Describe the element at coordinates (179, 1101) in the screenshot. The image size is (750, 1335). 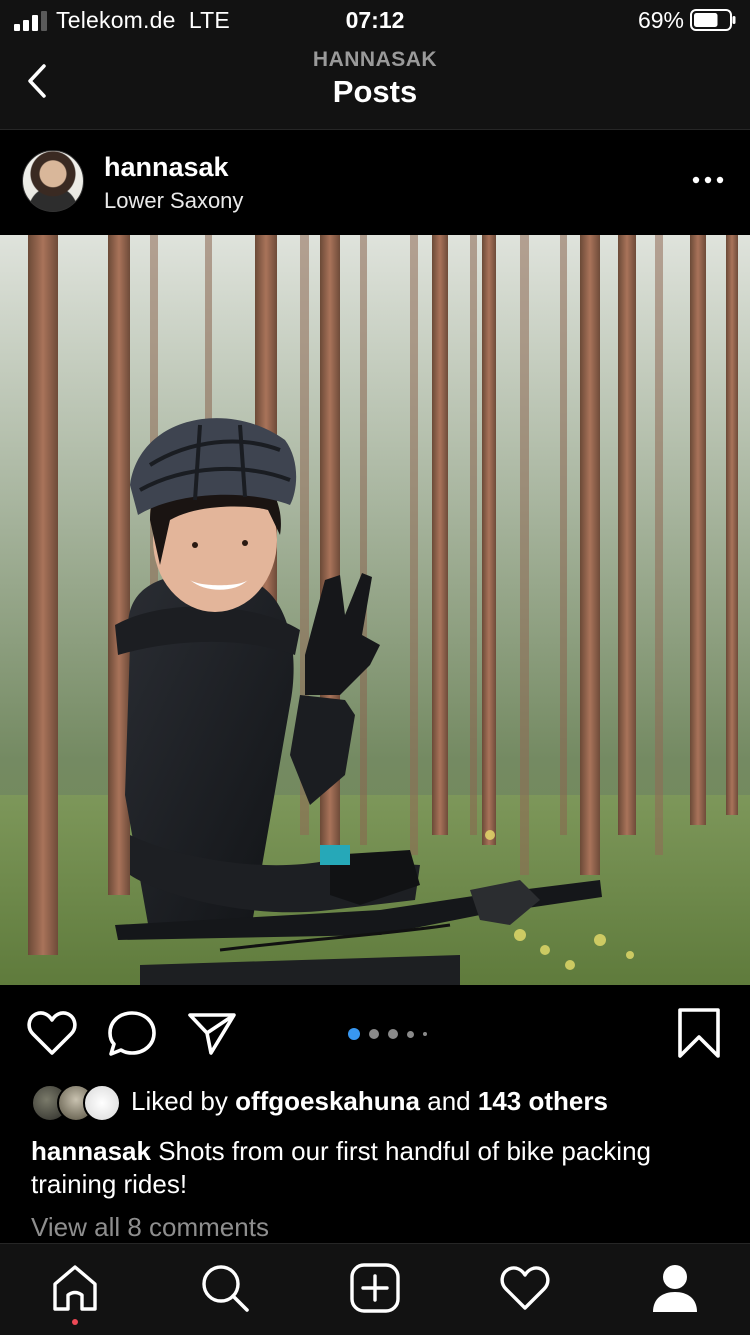
I see `likes-prefix: Liked by` at that location.